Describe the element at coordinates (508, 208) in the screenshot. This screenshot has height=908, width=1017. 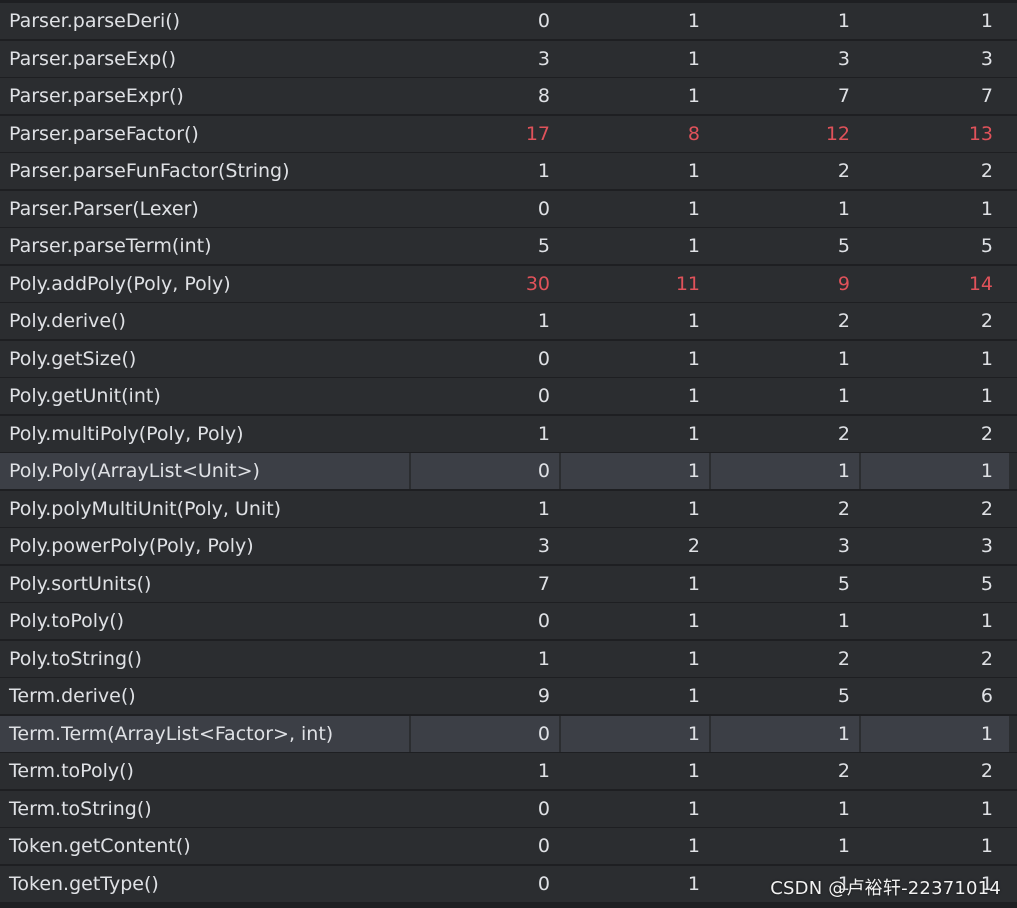
I see `table-row: Parser.Parser(Lexer) 0 1 1 1` at that location.